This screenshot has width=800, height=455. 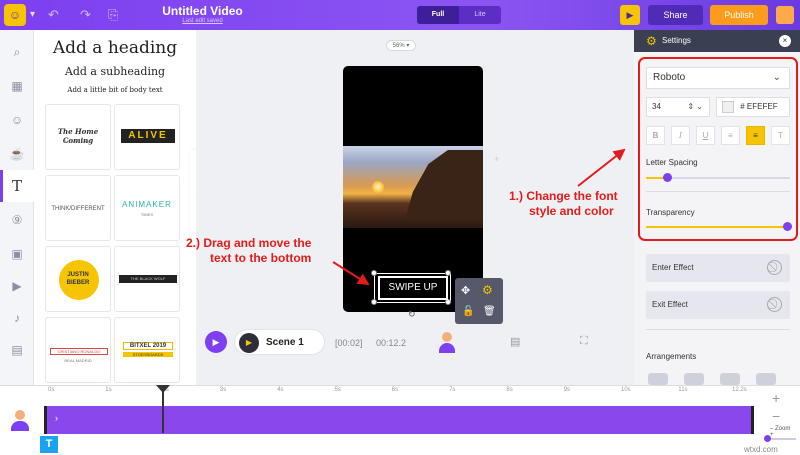 I want to click on color-hash: #, so click(x=742, y=106).